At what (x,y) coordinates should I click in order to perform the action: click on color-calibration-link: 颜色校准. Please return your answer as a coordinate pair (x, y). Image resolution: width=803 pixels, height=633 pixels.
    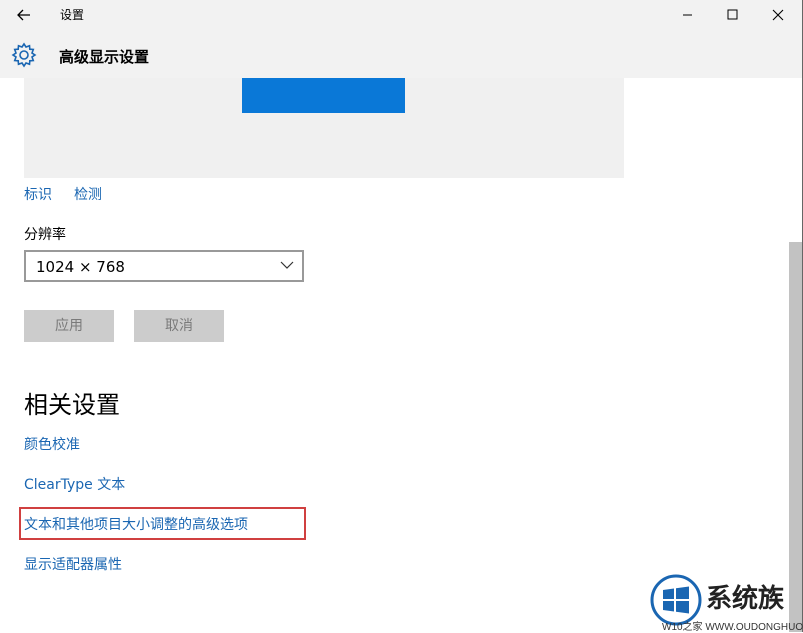
    Looking at the image, I should click on (52, 444).